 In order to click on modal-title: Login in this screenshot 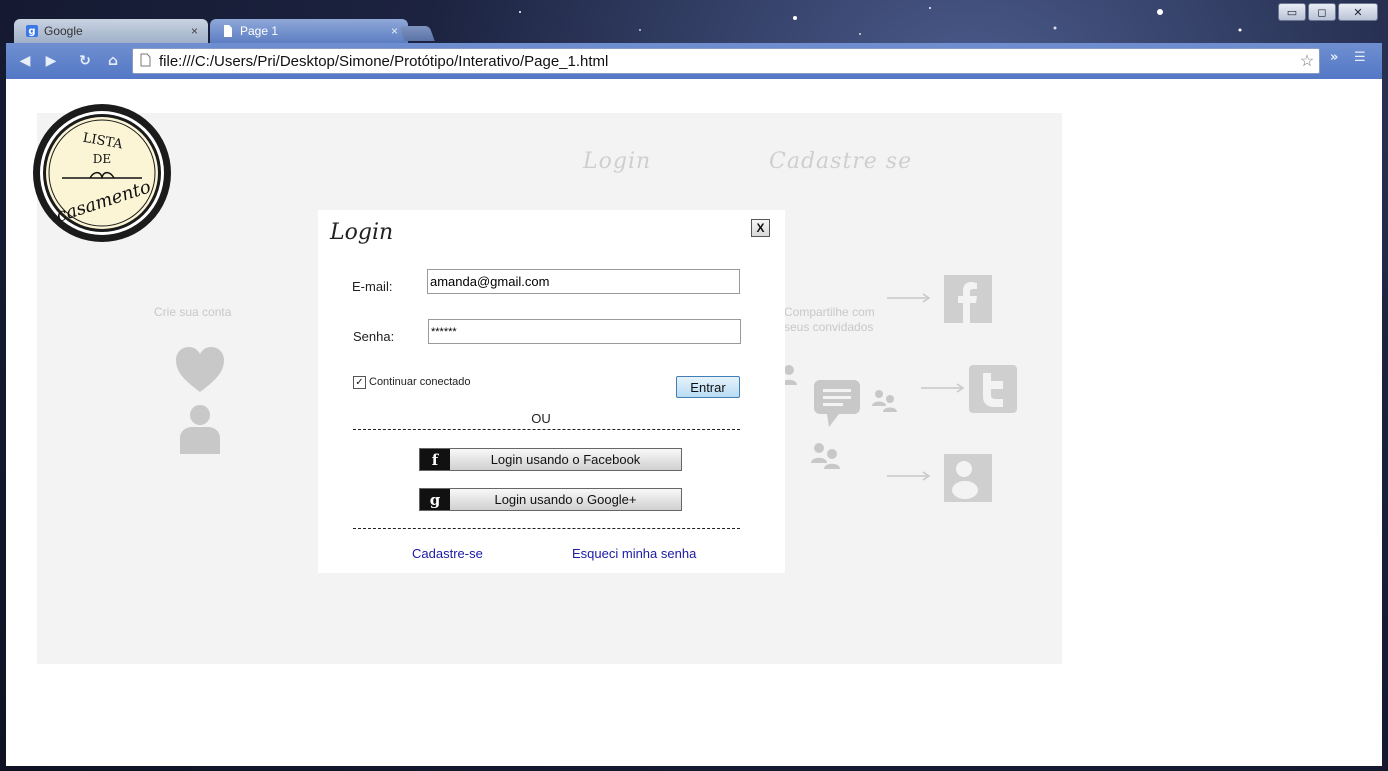, I will do `click(362, 232)`.